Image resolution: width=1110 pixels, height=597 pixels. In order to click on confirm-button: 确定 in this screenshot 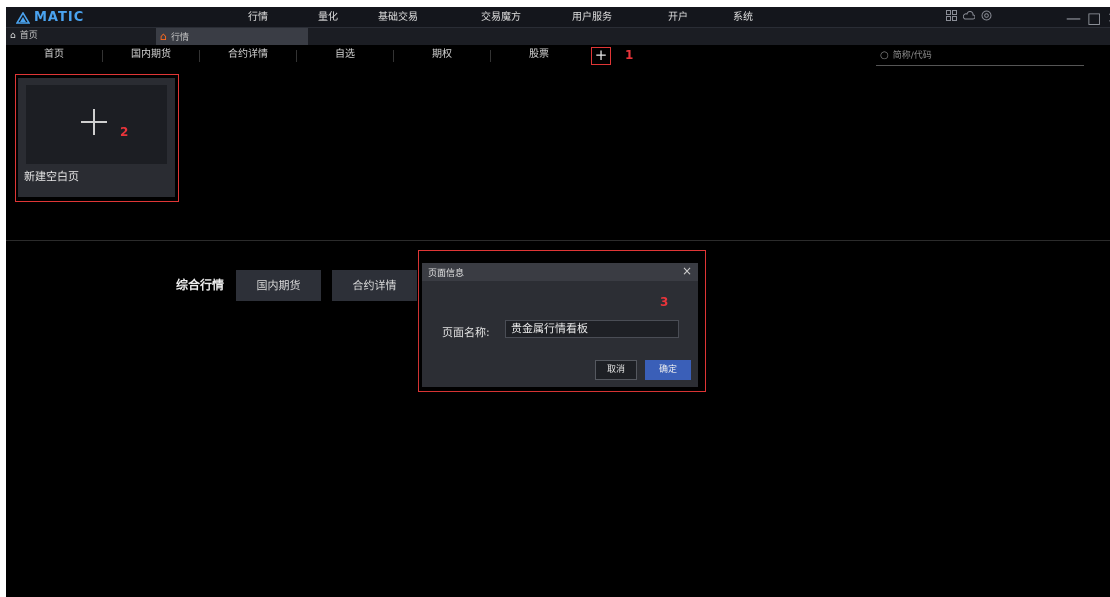, I will do `click(668, 370)`.